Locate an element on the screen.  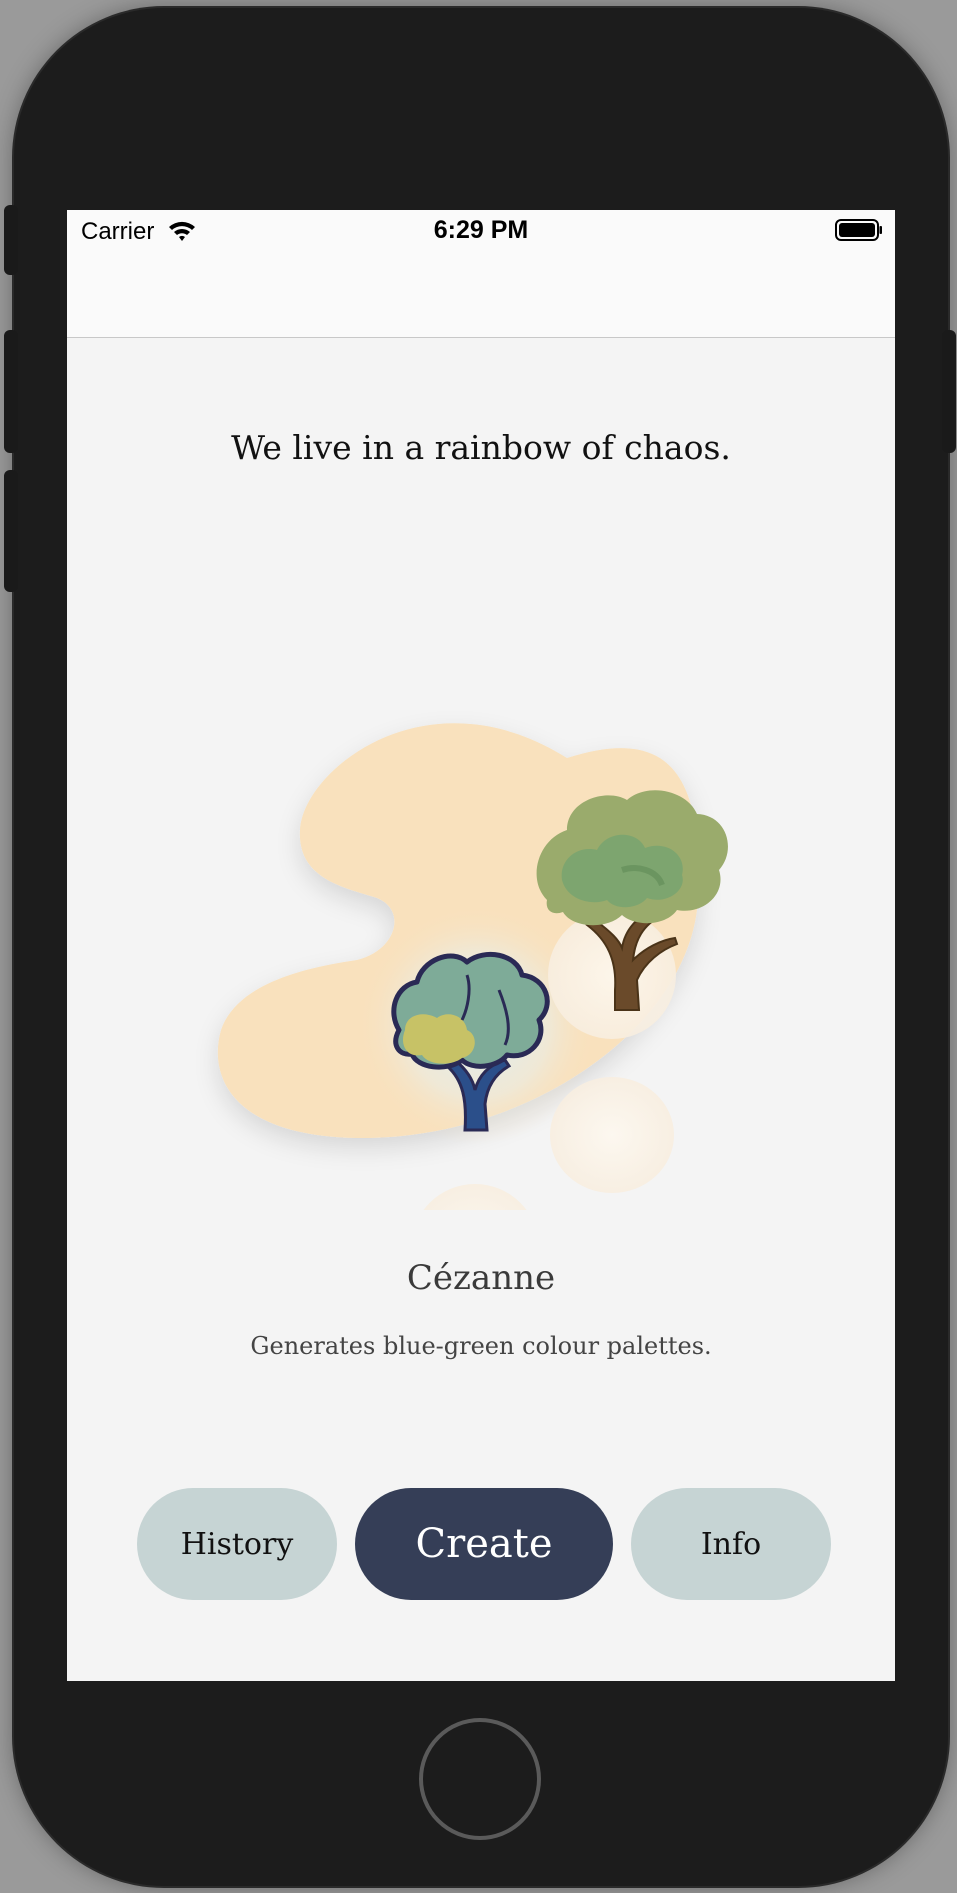
status-time: 6:29 PM is located at coordinates (481, 230).